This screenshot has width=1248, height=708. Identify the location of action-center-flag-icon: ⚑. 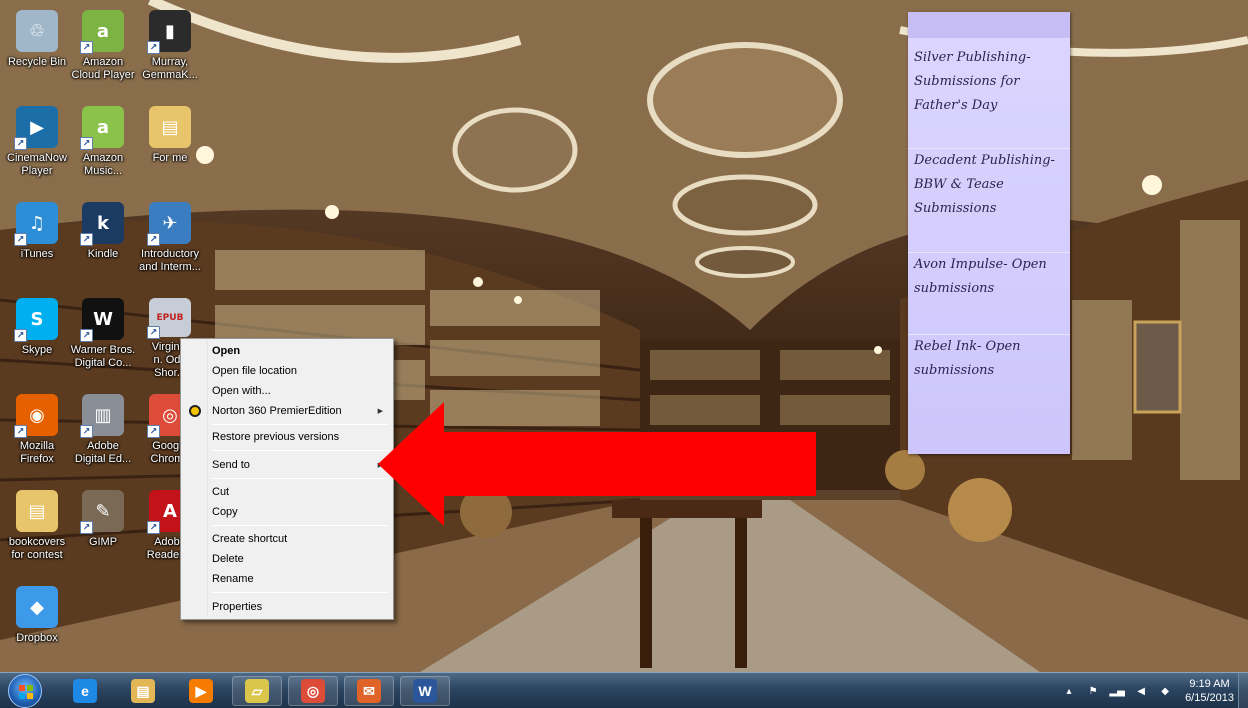
(1093, 691).